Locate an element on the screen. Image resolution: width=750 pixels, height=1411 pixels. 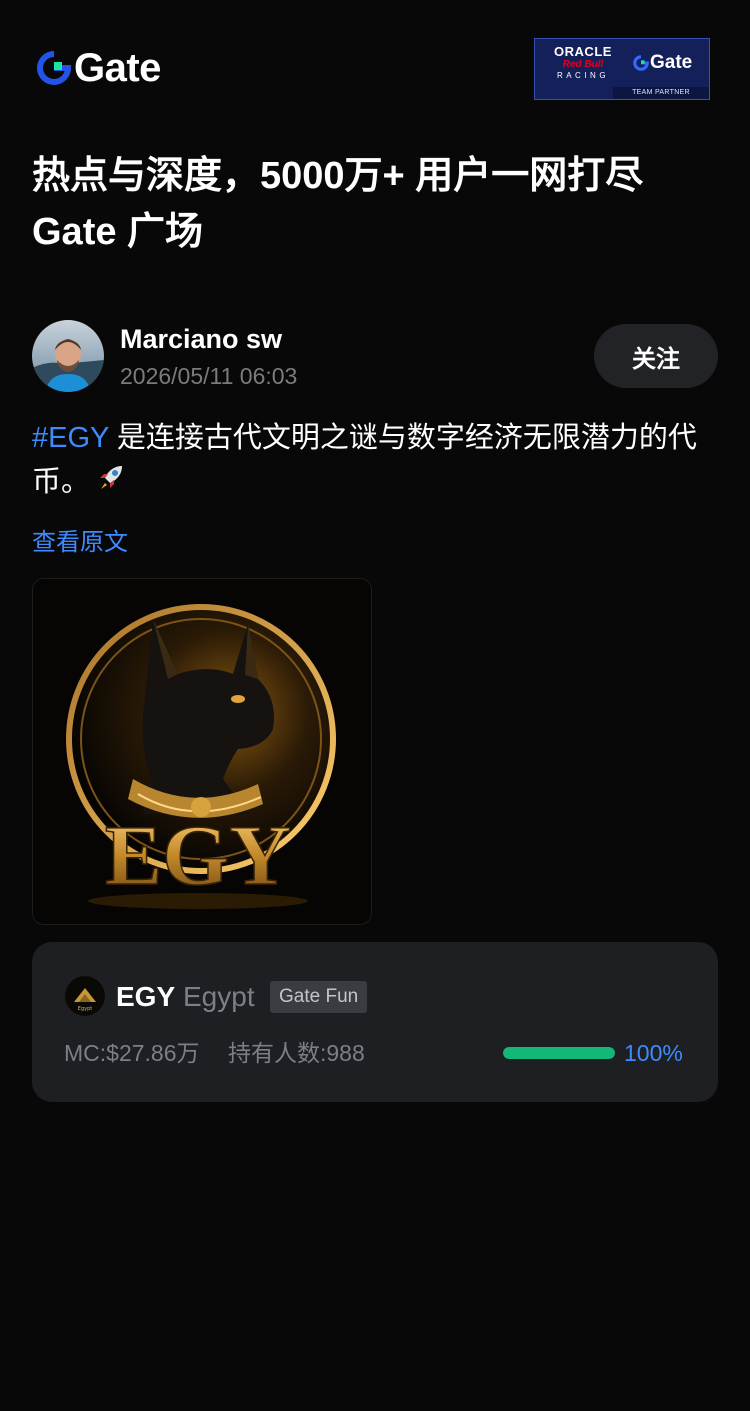
rocket-icon is located at coordinates (111, 483).